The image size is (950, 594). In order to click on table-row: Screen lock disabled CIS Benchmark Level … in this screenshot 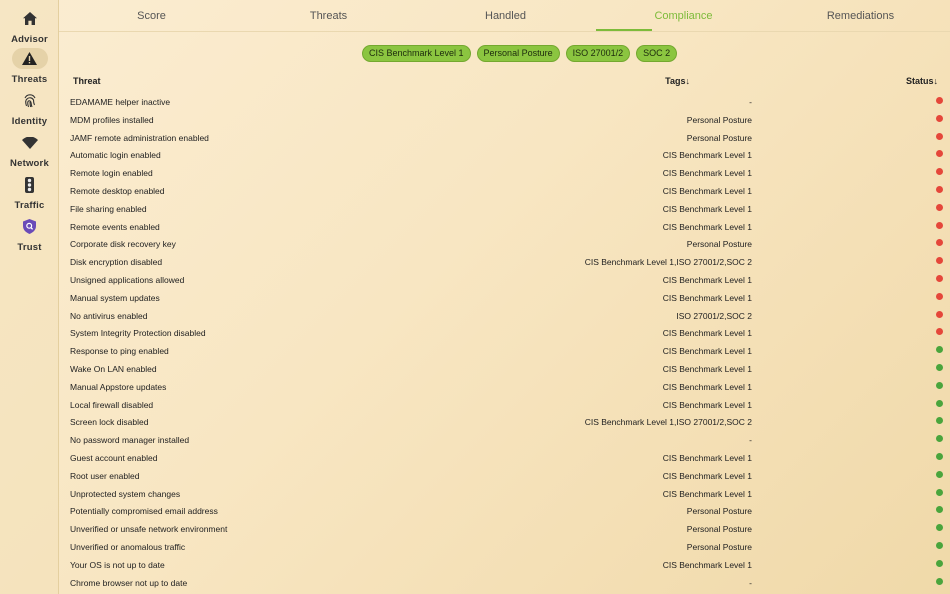, I will do `click(504, 422)`.